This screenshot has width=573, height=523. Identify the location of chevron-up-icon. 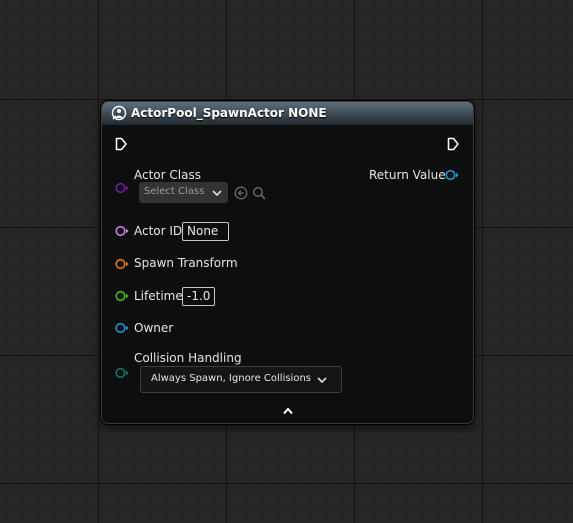
(288, 411).